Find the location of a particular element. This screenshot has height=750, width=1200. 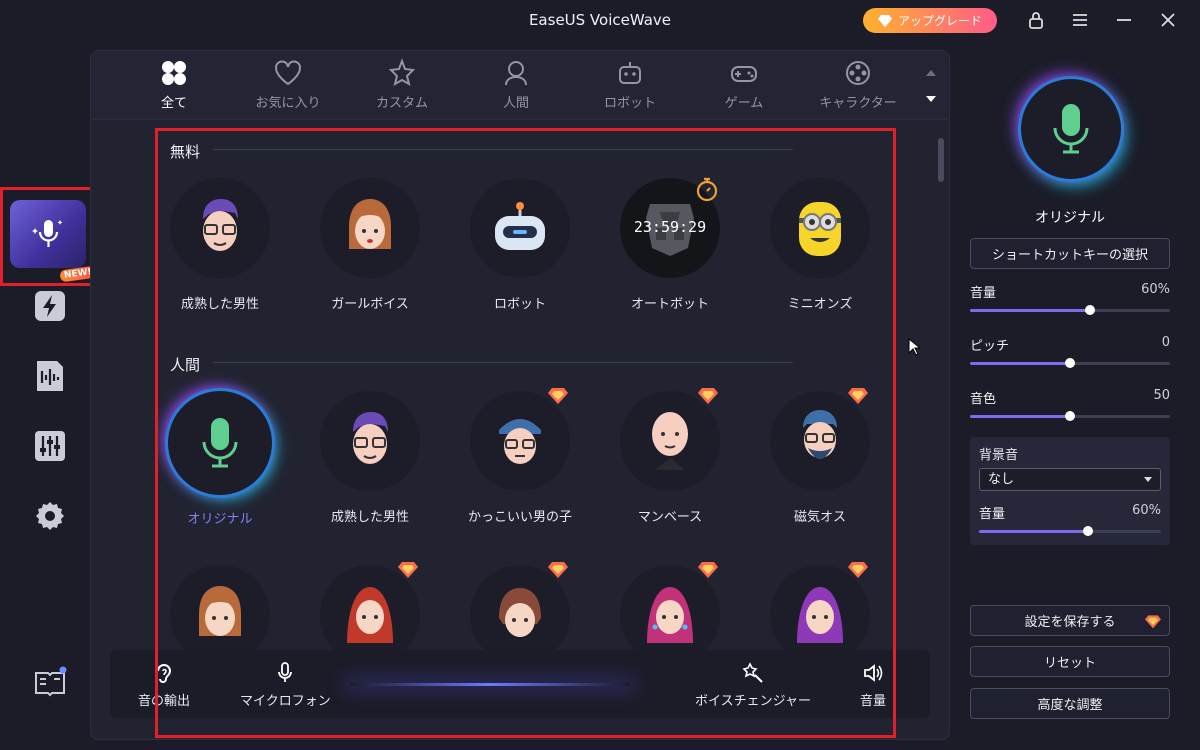

sidebar-guide is located at coordinates (50, 682).